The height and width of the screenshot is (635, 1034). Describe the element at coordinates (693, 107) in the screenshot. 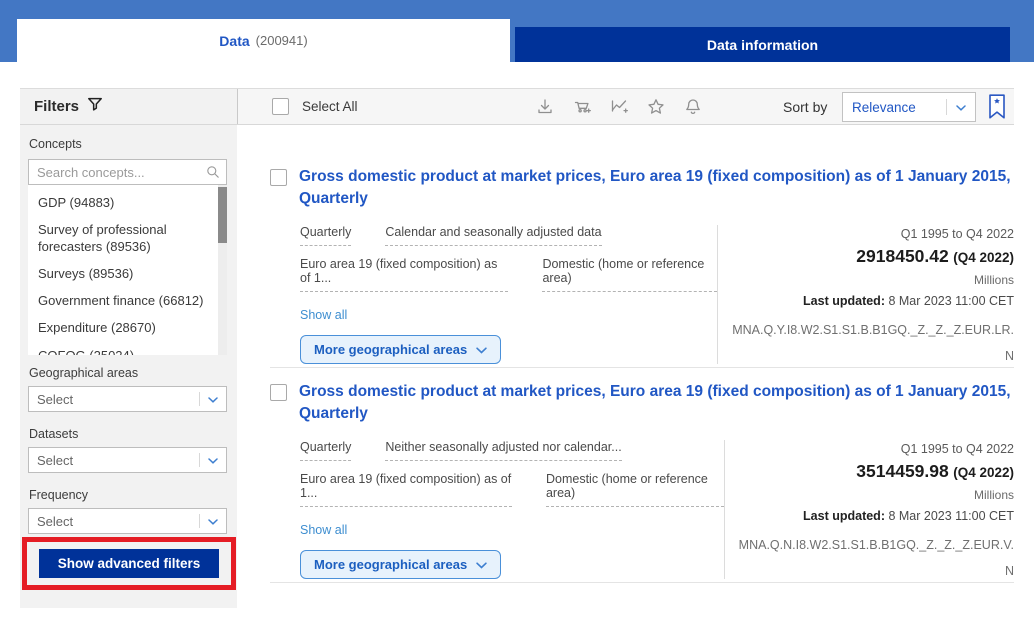

I see `bell-icon` at that location.